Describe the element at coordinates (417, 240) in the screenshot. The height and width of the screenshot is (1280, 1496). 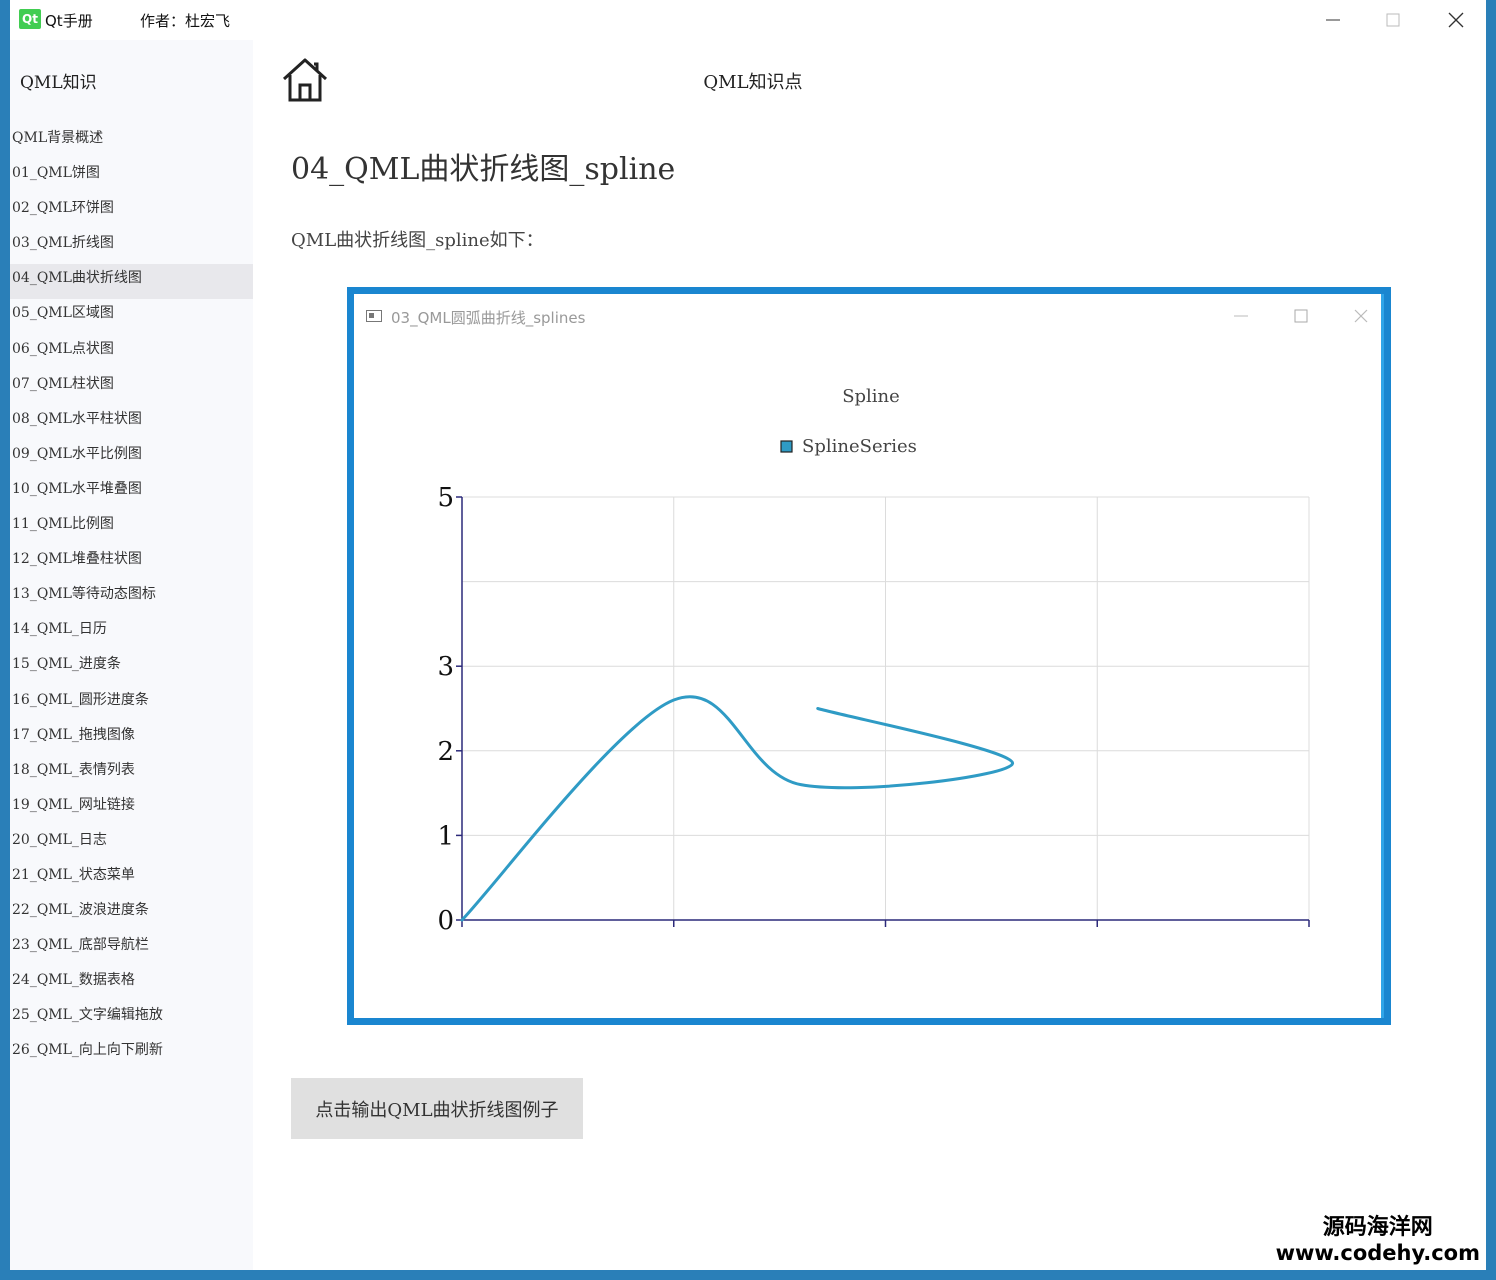
I see `intro-text: QML曲状折线图_spline如下：` at that location.